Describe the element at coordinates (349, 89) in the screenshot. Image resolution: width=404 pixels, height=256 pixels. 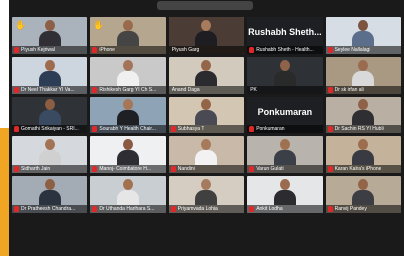
I see `participant-name: Dr sk irfan ali` at that location.